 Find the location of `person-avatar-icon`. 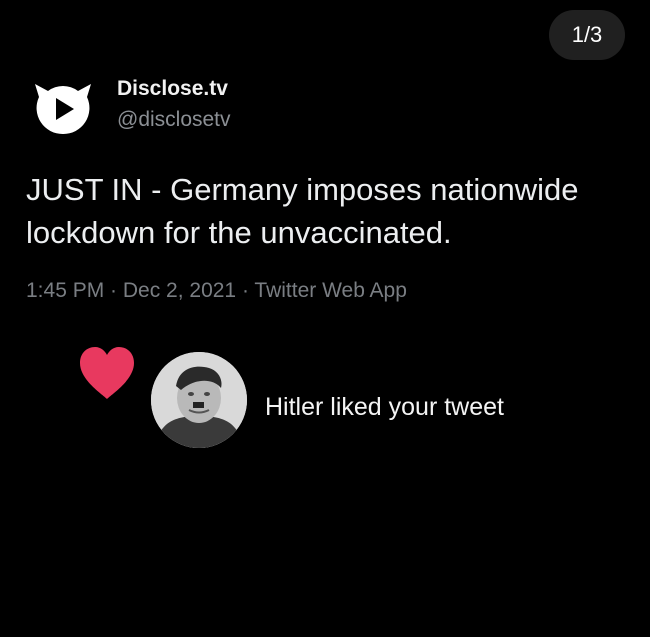

person-avatar-icon is located at coordinates (199, 400).